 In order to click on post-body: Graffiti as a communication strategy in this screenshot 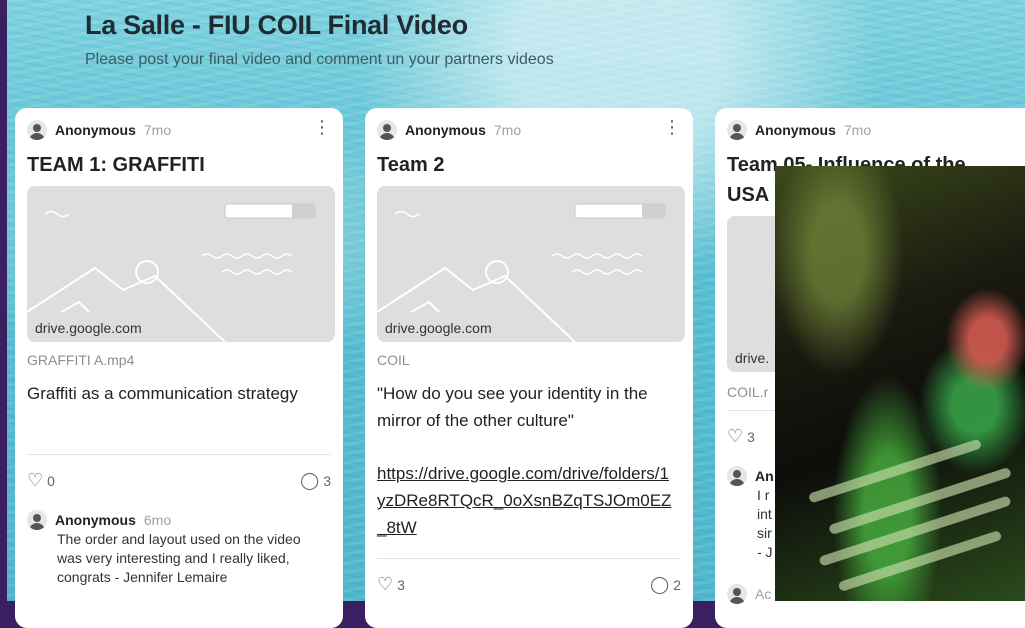, I will do `click(162, 393)`.